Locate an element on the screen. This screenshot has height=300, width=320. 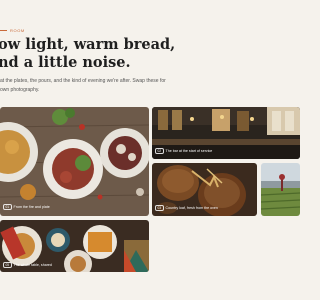
tile-caption-text: The whole table, shared is located at coordinates (32, 264).